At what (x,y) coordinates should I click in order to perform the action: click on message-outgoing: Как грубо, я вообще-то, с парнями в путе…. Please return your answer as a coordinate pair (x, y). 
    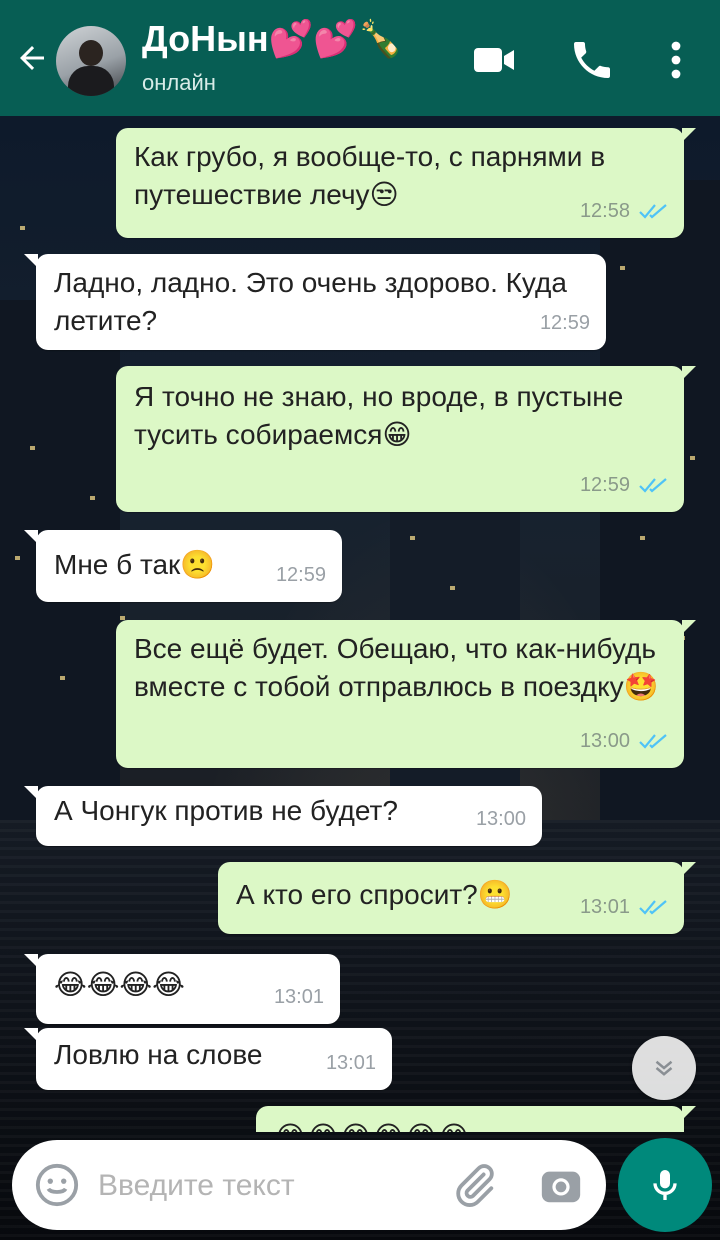
    Looking at the image, I should click on (406, 183).